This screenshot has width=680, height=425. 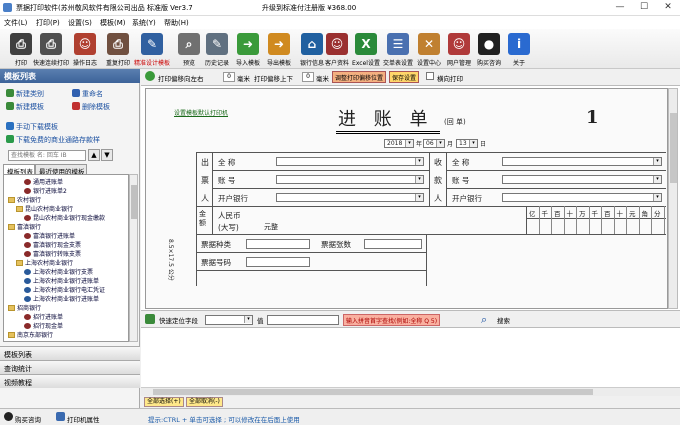 What do you see at coordinates (350, 197) in the screenshot?
I see `payer-bank-field: ▾` at bounding box center [350, 197].